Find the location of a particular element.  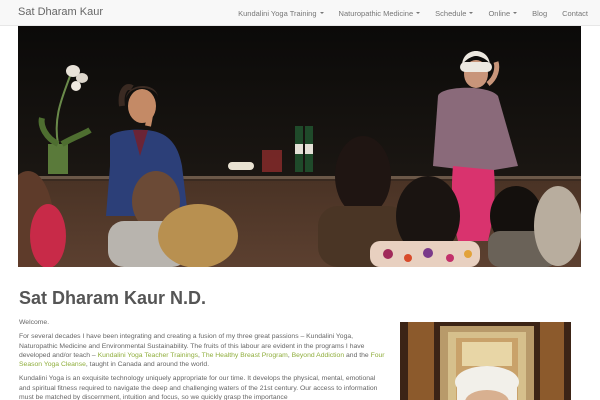

portrait-illustration is located at coordinates (485, 361).